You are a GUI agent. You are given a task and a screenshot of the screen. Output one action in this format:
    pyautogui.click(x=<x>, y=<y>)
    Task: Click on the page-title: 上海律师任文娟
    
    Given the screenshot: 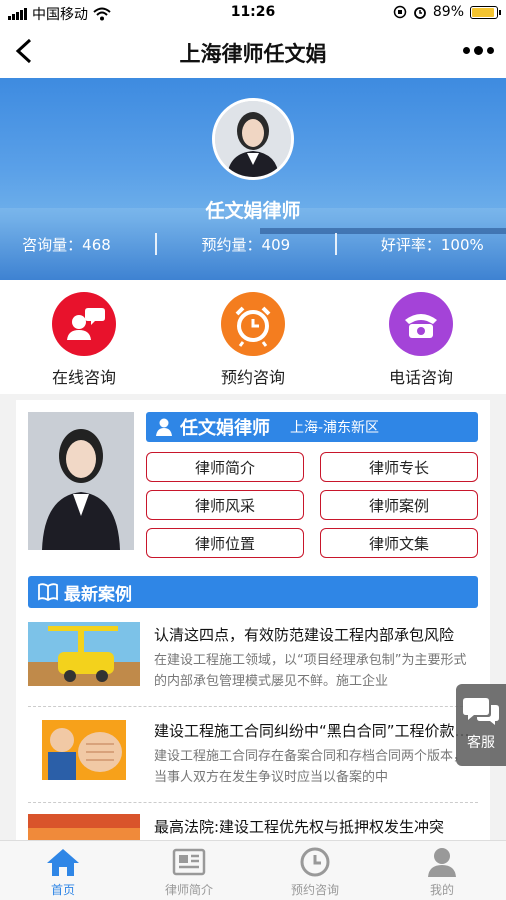 What is the action you would take?
    pyautogui.click(x=253, y=54)
    